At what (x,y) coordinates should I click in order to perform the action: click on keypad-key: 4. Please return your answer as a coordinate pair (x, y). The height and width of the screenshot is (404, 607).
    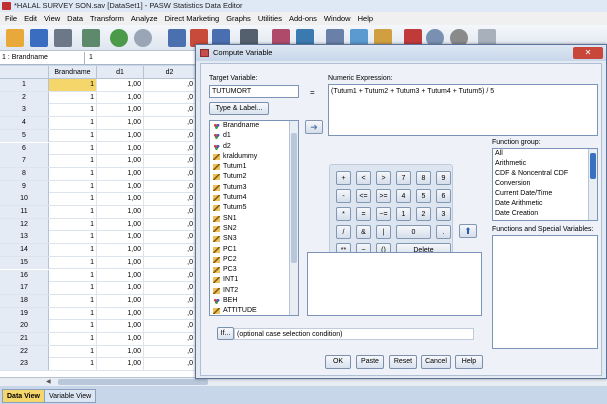
    Looking at the image, I should click on (403, 196).